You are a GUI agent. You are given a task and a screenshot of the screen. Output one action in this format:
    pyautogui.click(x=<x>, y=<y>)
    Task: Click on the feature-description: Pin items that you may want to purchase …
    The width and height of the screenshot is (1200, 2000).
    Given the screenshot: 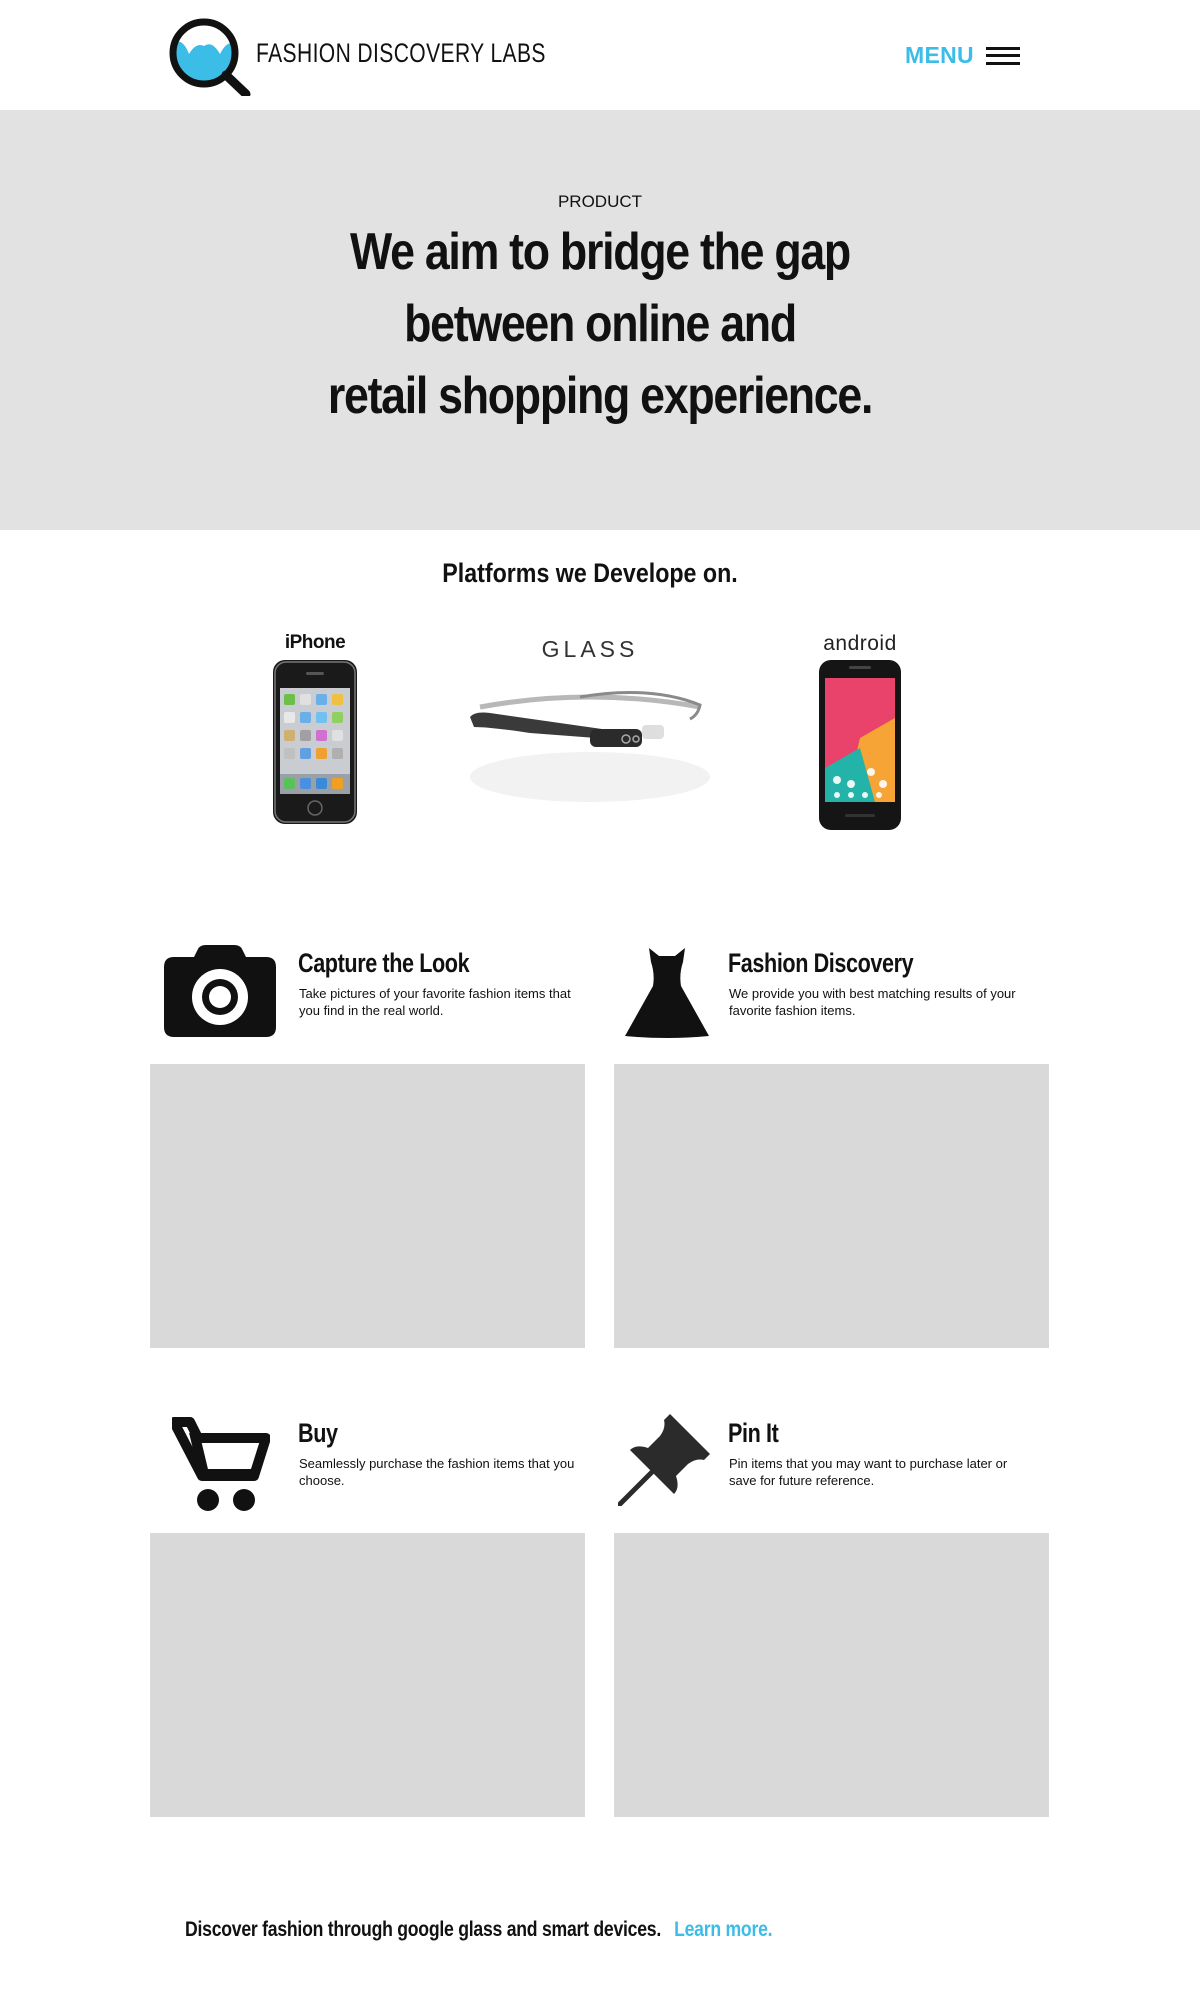 What is the action you would take?
    pyautogui.click(x=868, y=1472)
    